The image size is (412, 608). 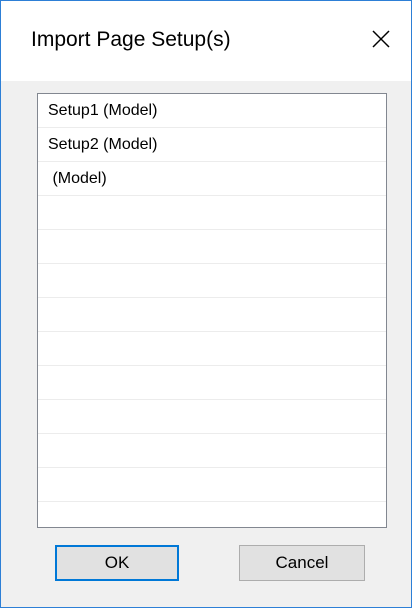 I want to click on ok-button: OK, so click(x=117, y=563).